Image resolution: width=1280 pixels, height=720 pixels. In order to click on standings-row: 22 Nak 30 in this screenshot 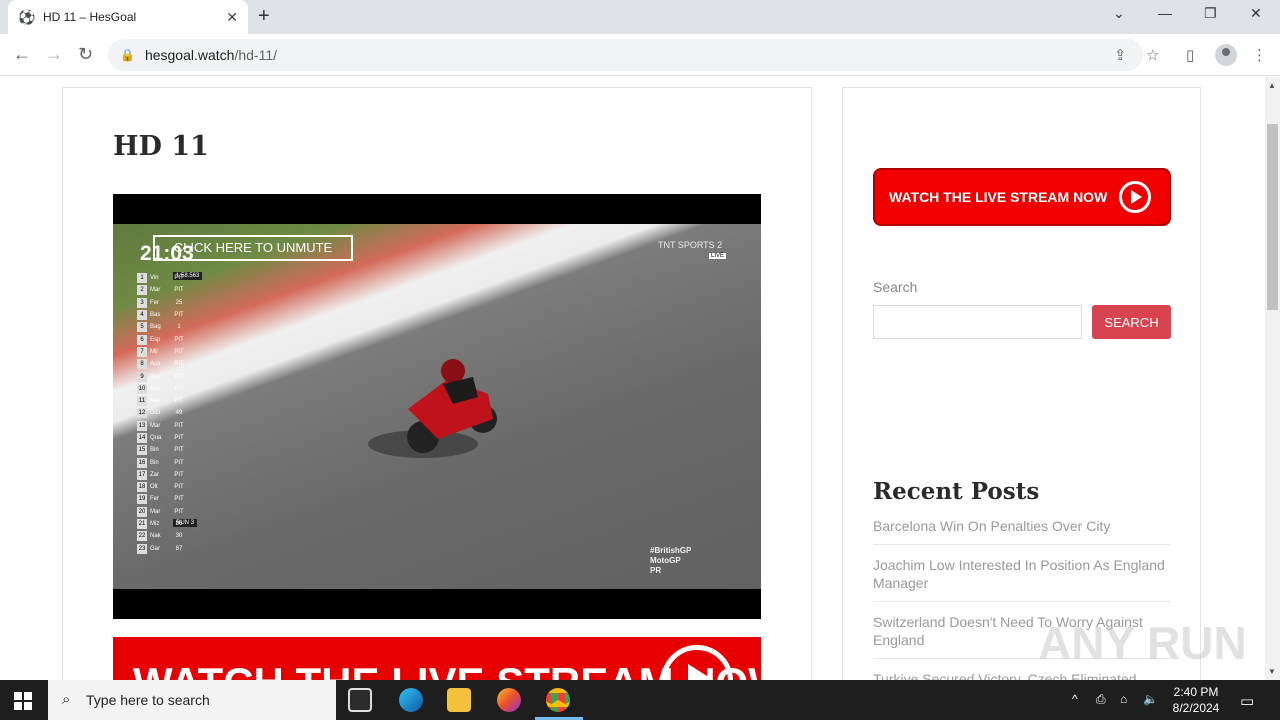, I will do `click(166, 536)`.